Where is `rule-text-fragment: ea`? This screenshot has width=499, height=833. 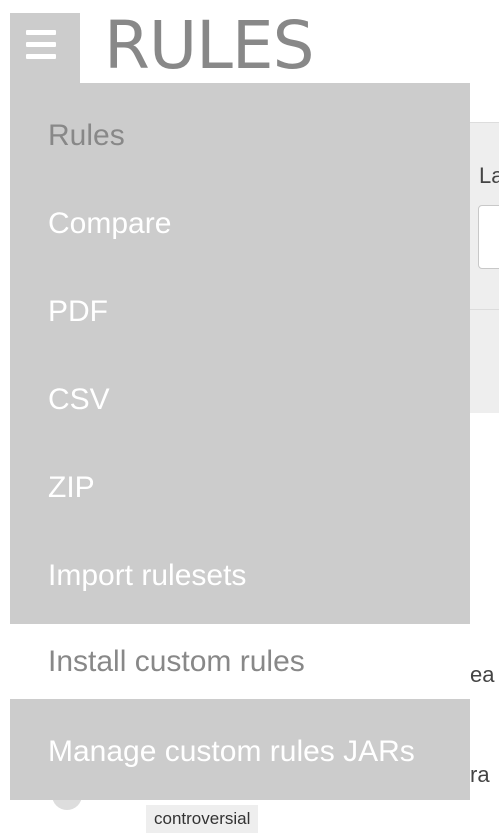
rule-text-fragment: ea is located at coordinates (482, 674).